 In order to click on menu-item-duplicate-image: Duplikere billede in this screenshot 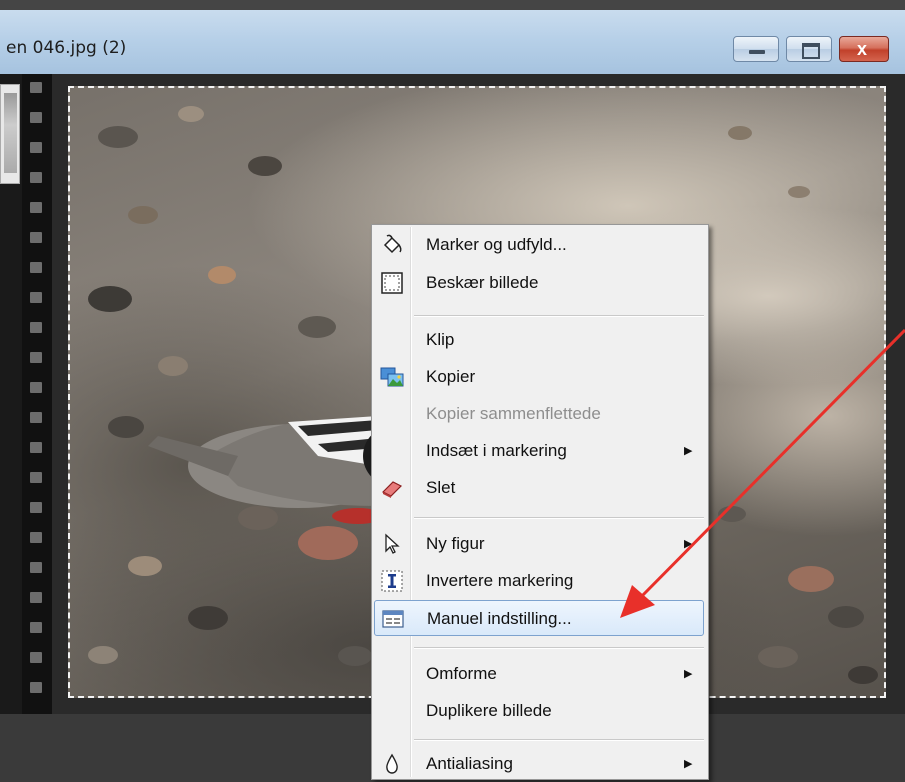, I will do `click(539, 711)`.